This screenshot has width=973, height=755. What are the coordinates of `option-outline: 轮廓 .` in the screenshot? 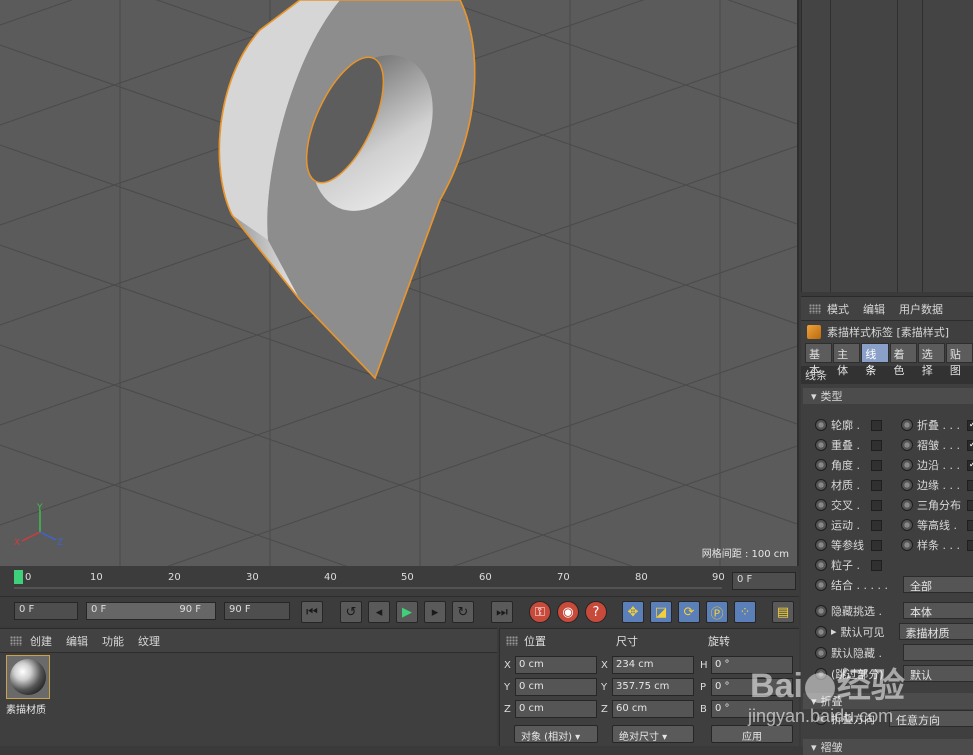 It's located at (848, 425).